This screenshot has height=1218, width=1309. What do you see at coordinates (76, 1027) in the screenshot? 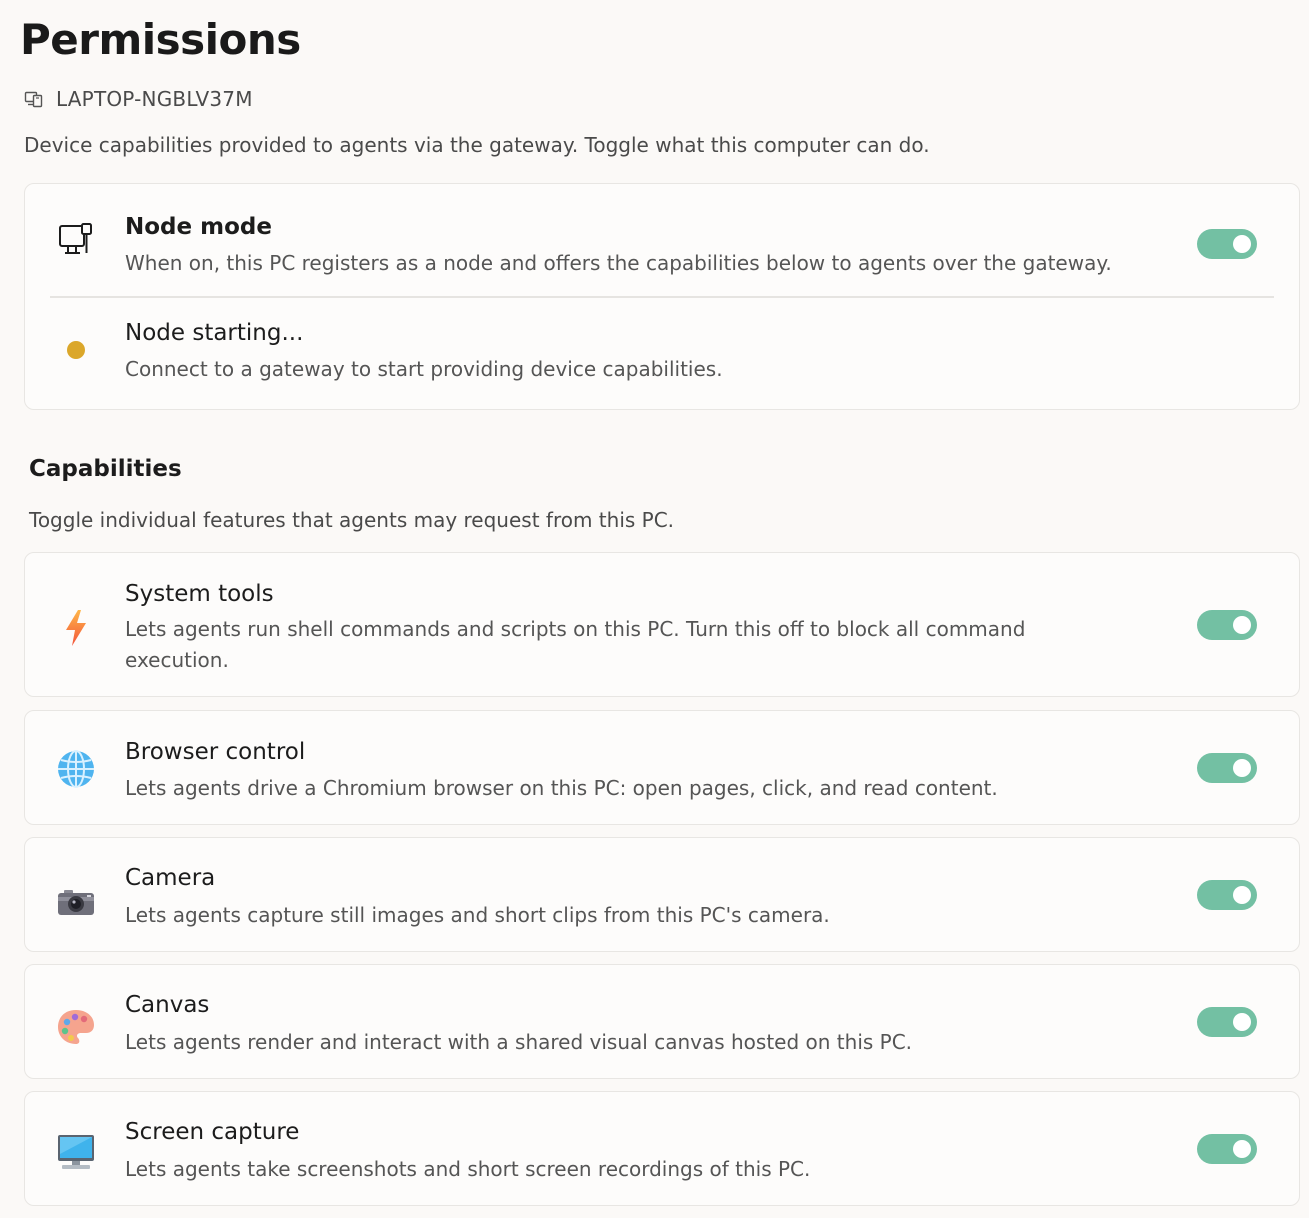
I see `palette-icon` at bounding box center [76, 1027].